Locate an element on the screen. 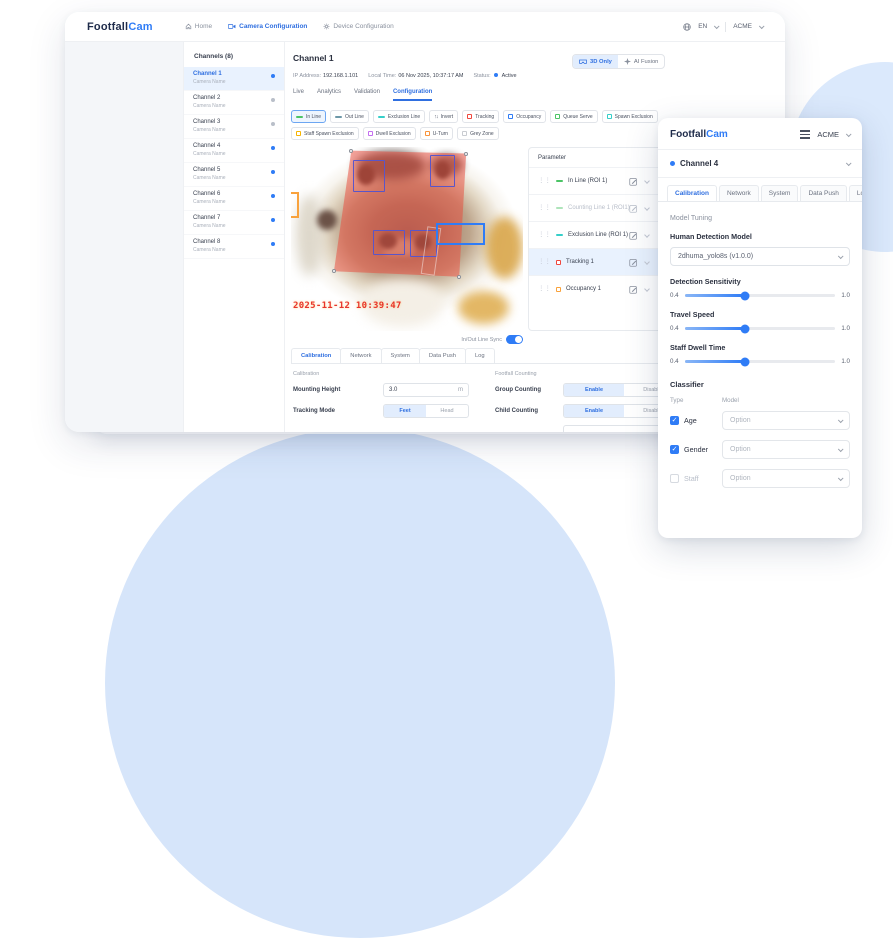 The image size is (893, 938). group-counting-enable: Enable is located at coordinates (594, 390).